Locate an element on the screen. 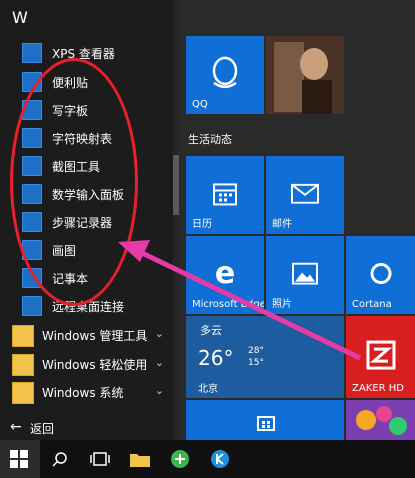 Image resolution: width=415 pixels, height=478 pixels. k-app-button is located at coordinates (220, 459).